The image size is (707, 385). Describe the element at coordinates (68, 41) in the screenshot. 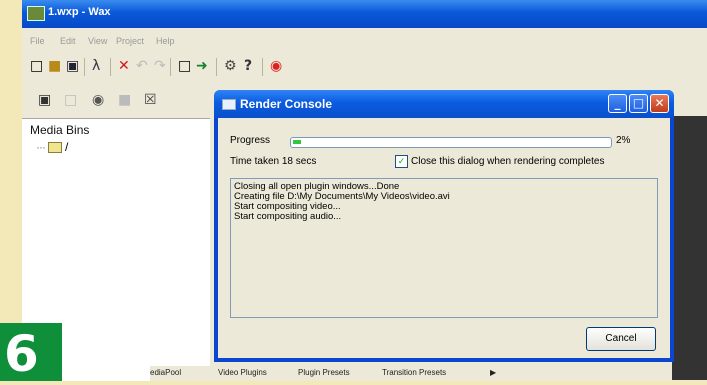

I see `menu-edit: Edit` at that location.